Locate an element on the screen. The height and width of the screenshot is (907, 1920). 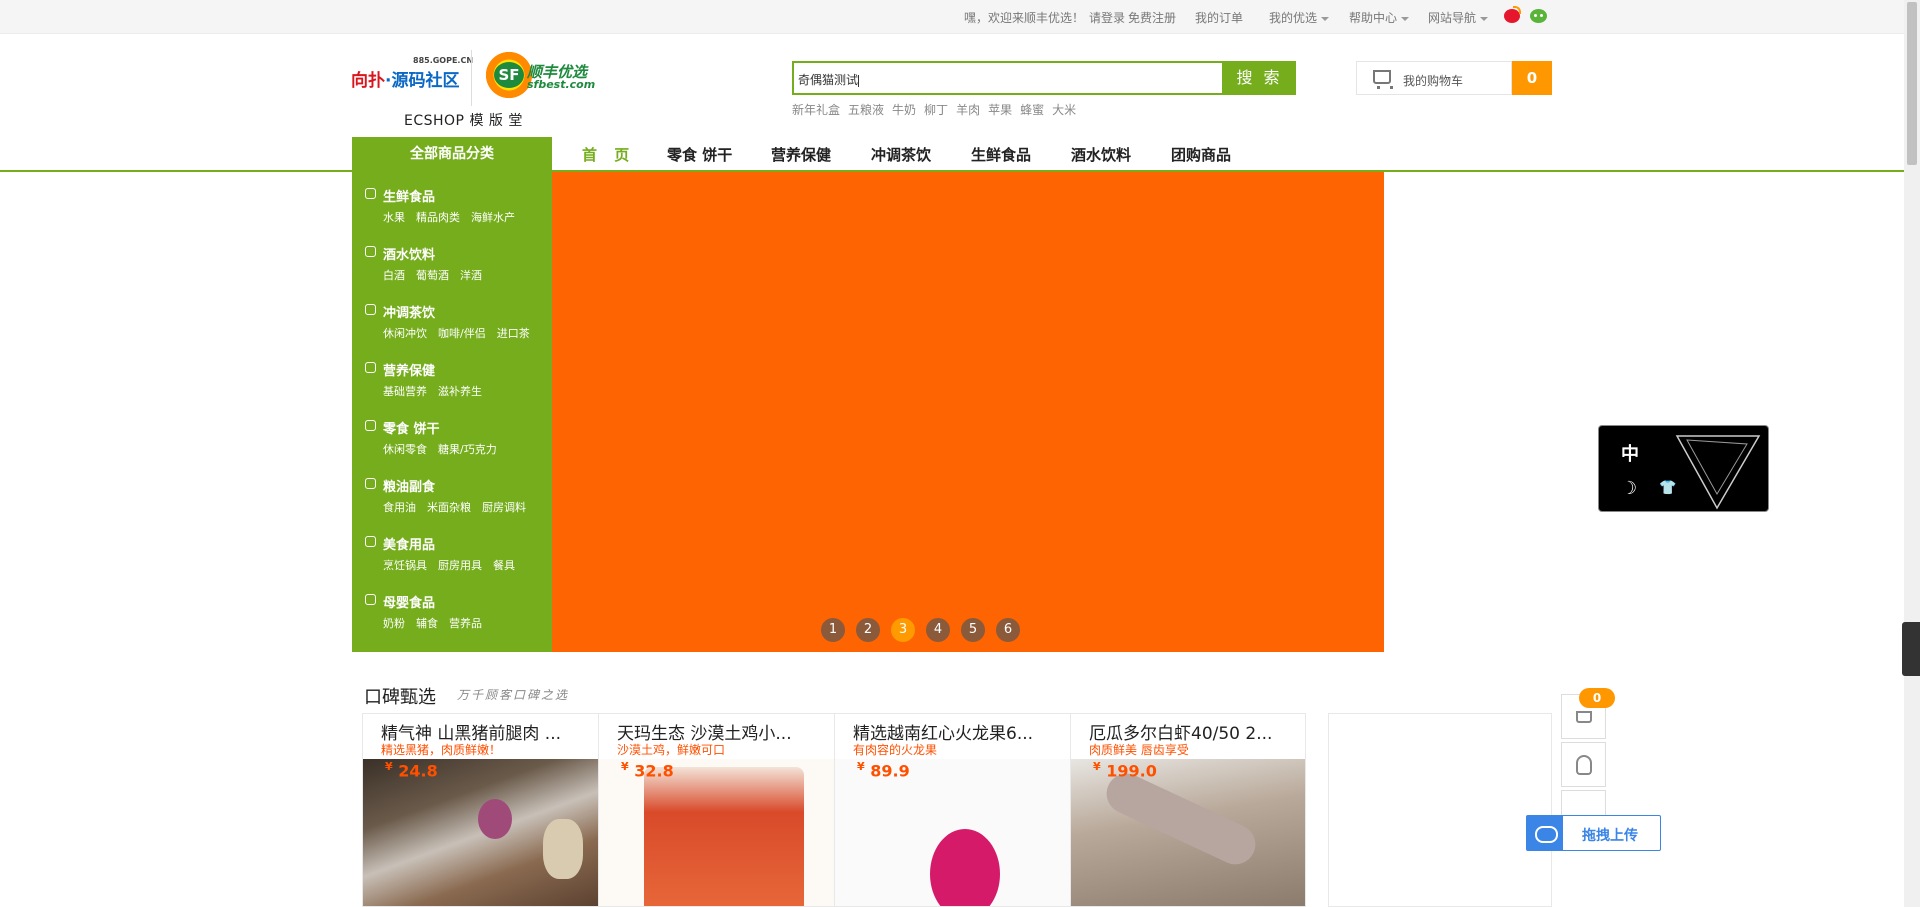
pork-product-image is located at coordinates (480, 832).